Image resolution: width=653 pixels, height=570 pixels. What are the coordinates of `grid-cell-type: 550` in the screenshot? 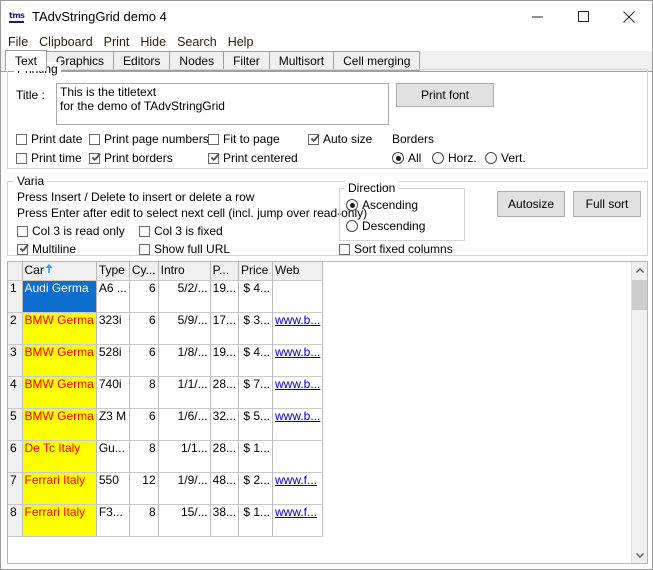 It's located at (113, 488).